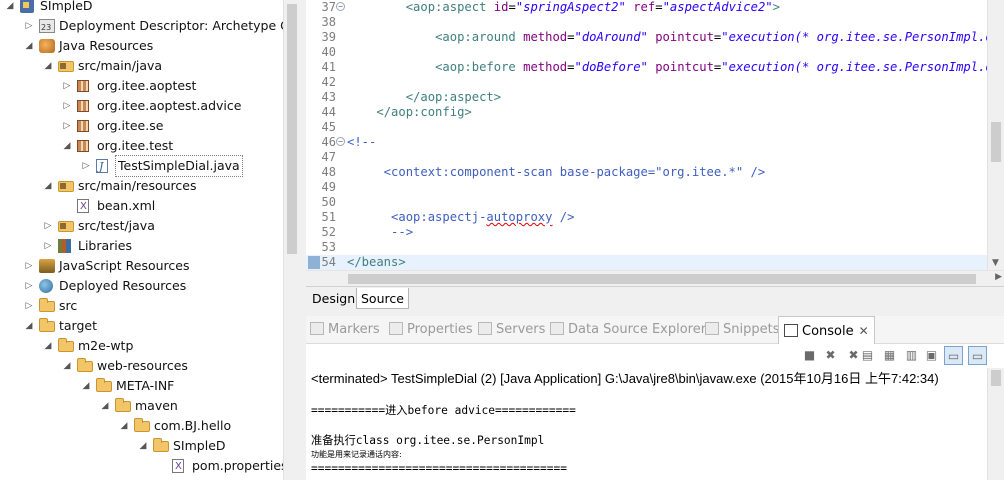 The image size is (1004, 480). What do you see at coordinates (662, 279) in the screenshot?
I see `editor-hscroll-thumb` at bounding box center [662, 279].